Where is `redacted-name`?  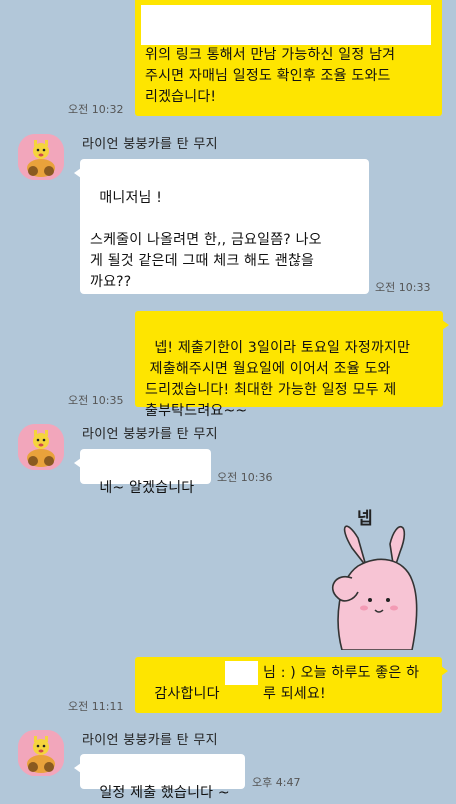 redacted-name is located at coordinates (241, 673).